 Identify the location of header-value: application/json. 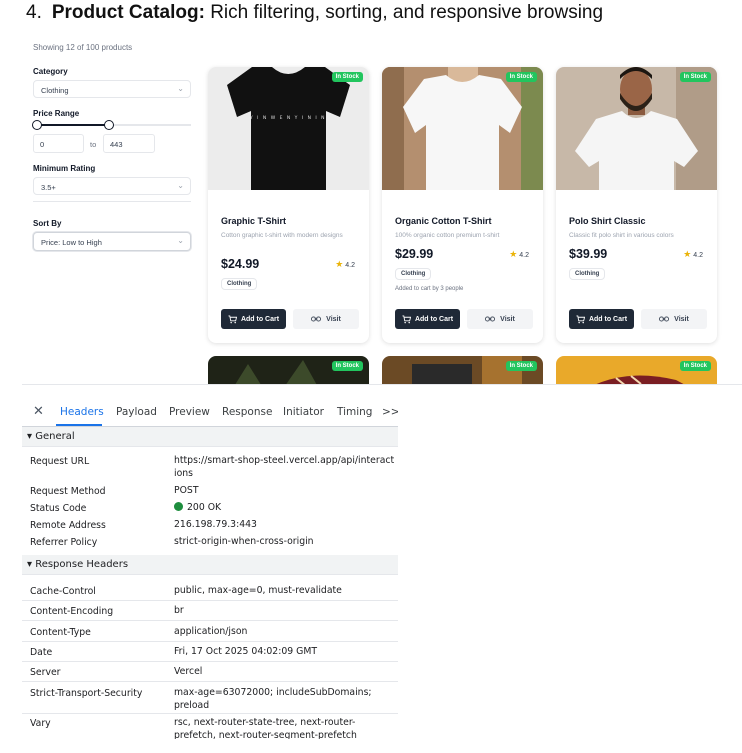
(211, 631).